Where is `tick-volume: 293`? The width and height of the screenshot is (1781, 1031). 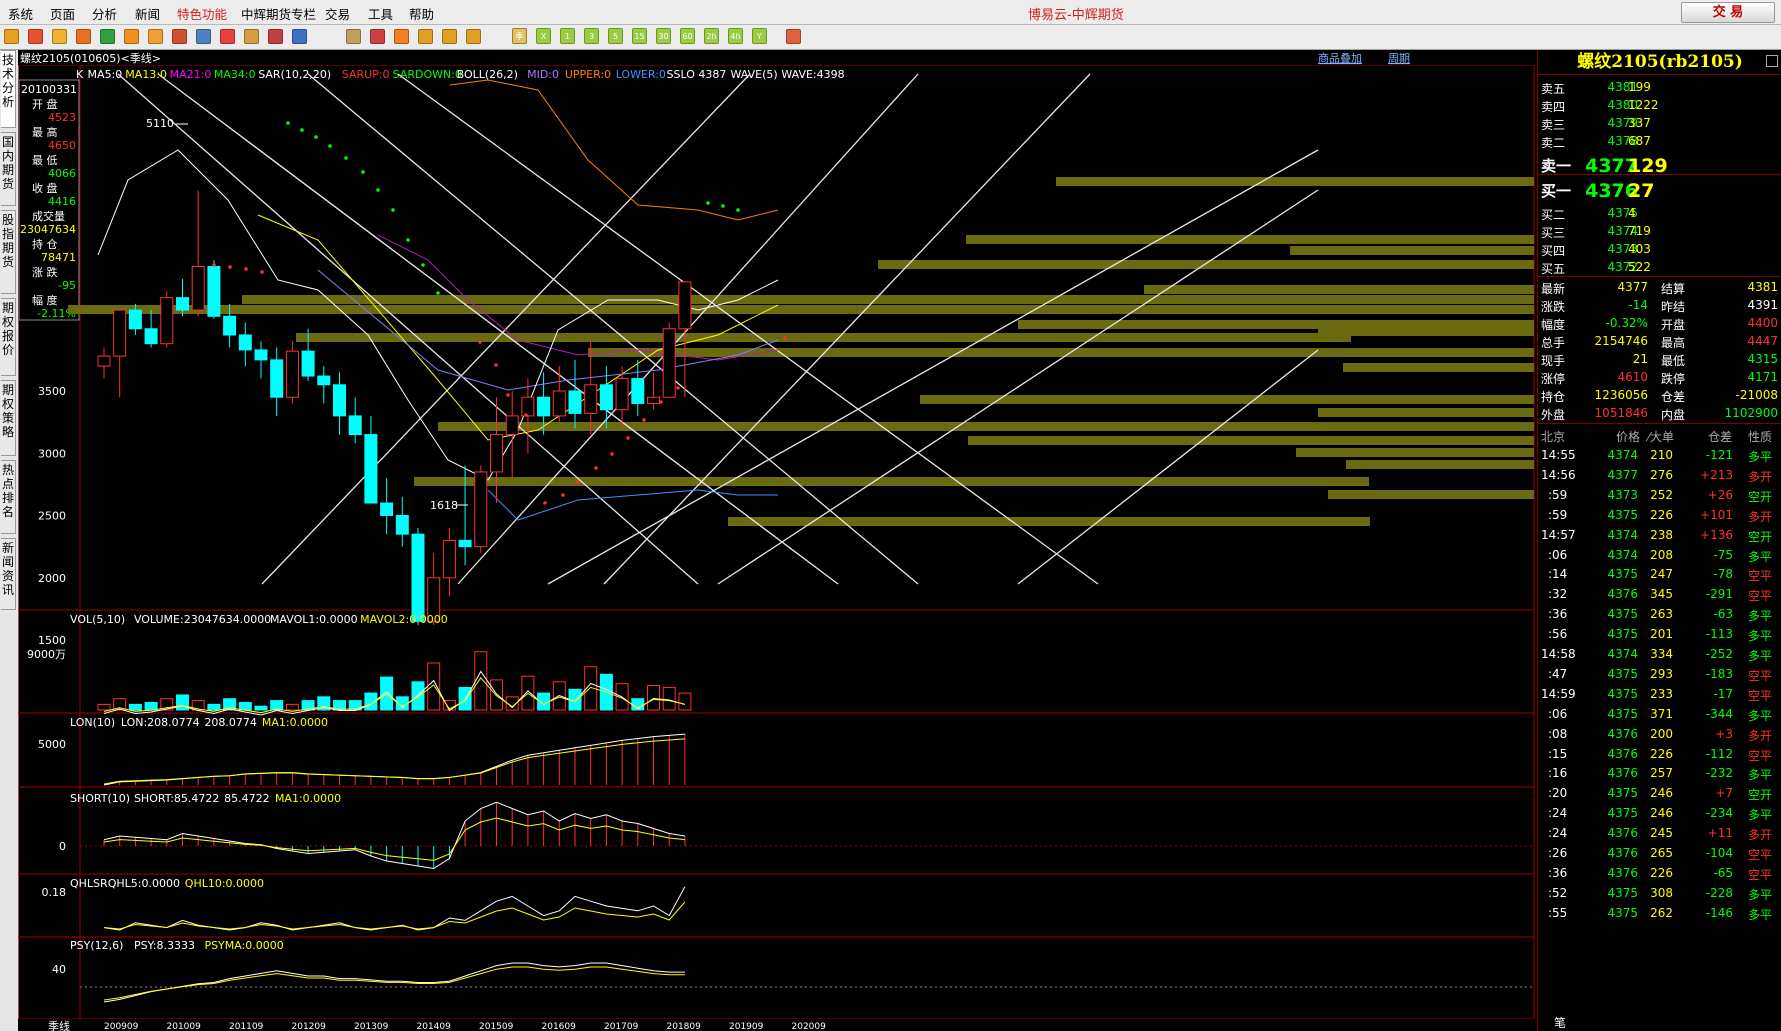 tick-volume: 293 is located at coordinates (1661, 673).